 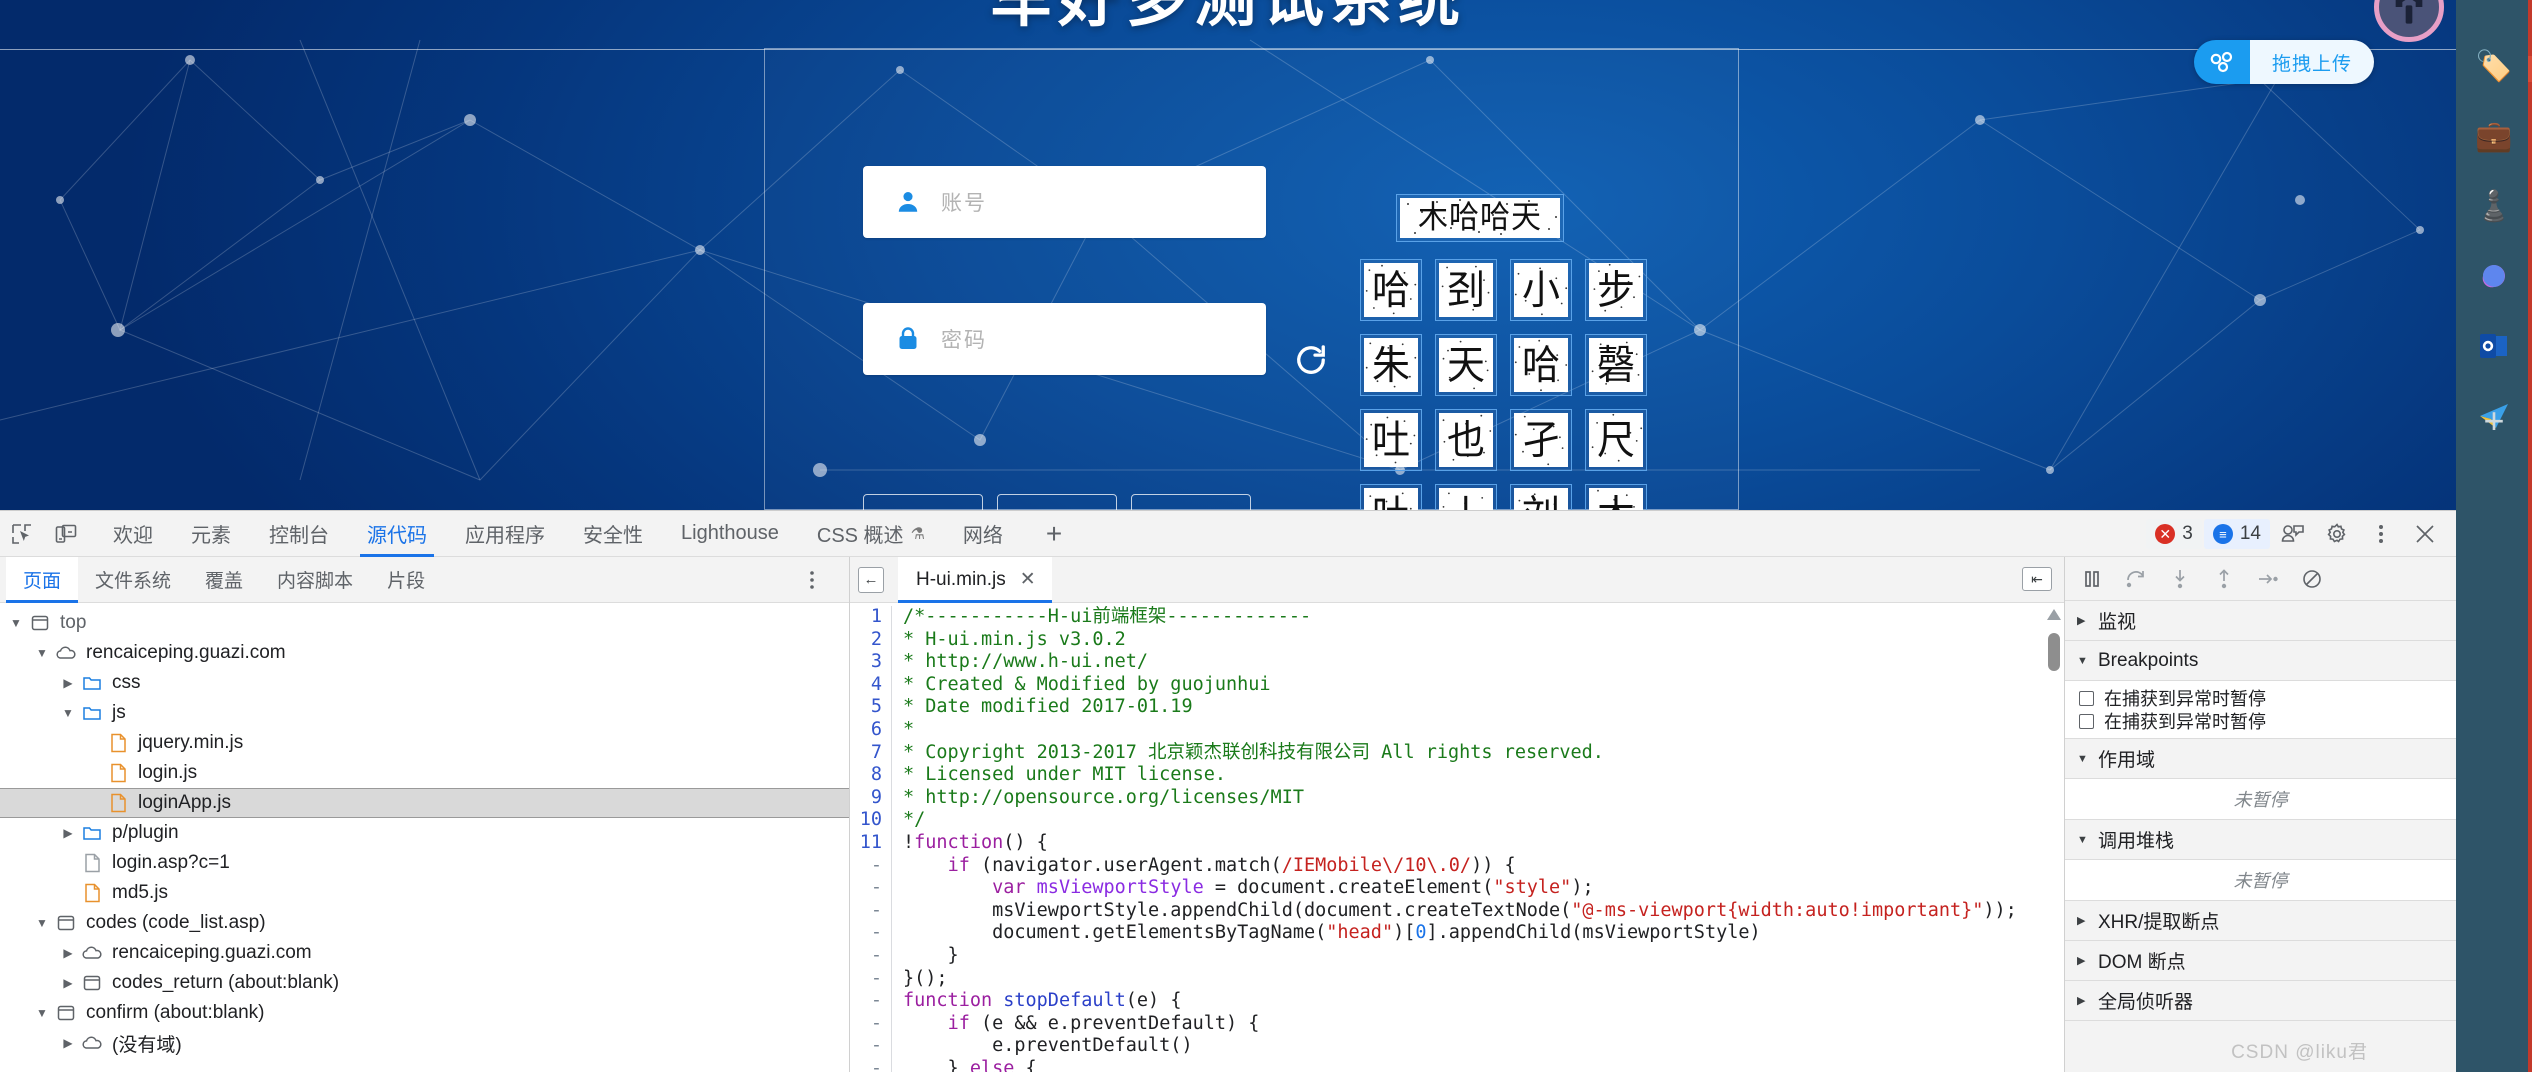 What do you see at coordinates (424, 833) in the screenshot?
I see `tree-node-plugin-folder: ▶ p/plugin` at bounding box center [424, 833].